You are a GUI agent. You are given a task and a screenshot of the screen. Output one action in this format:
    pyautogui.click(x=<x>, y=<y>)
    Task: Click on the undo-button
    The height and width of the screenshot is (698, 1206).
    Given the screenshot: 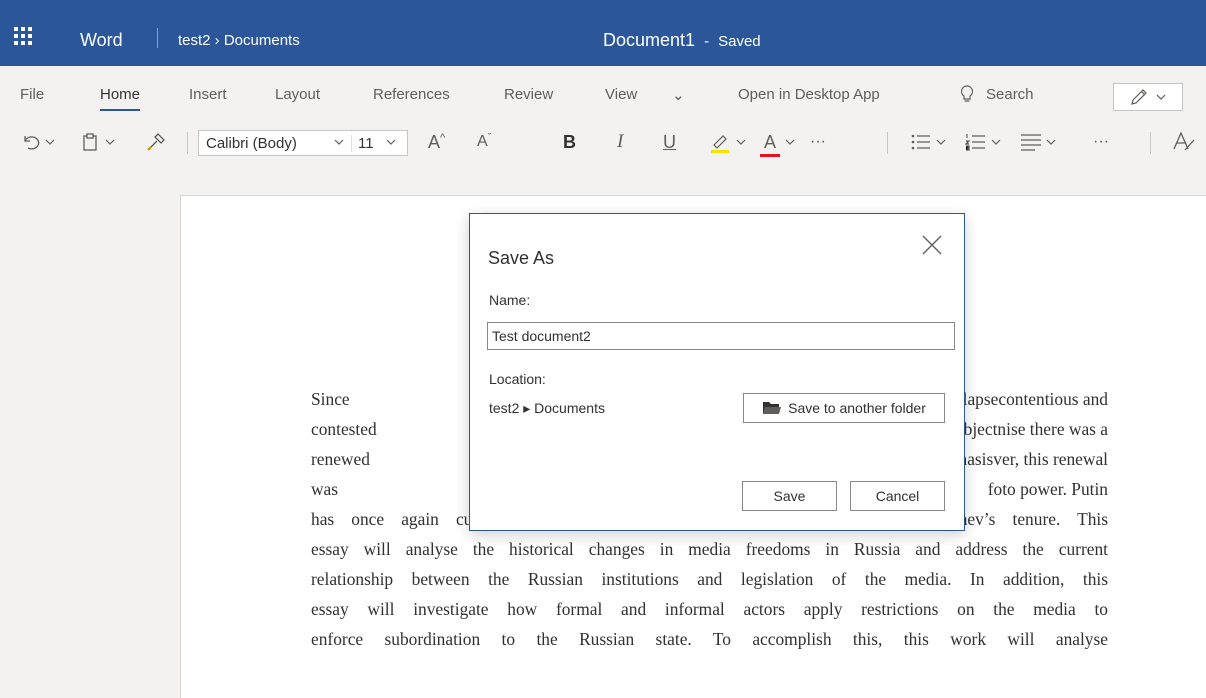 What is the action you would take?
    pyautogui.click(x=38, y=142)
    